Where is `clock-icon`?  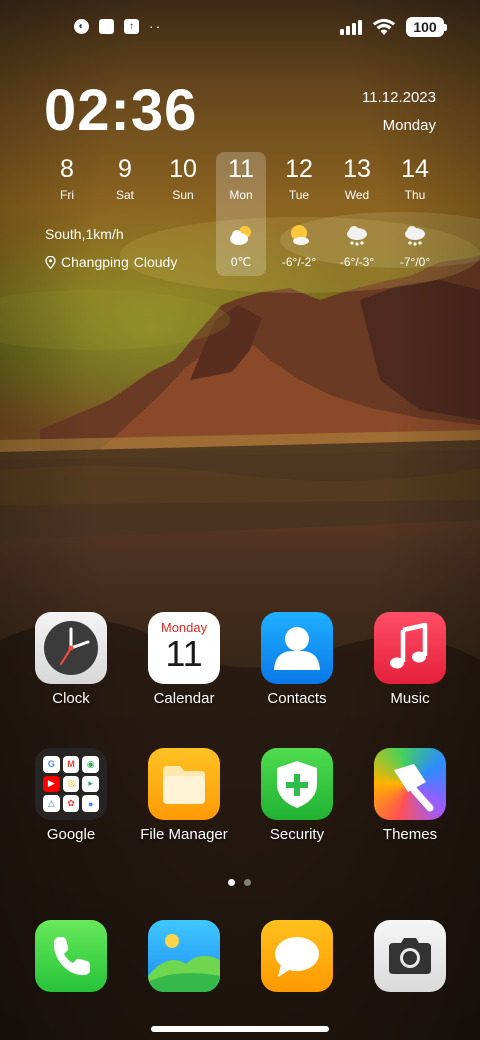
clock-icon is located at coordinates (71, 648).